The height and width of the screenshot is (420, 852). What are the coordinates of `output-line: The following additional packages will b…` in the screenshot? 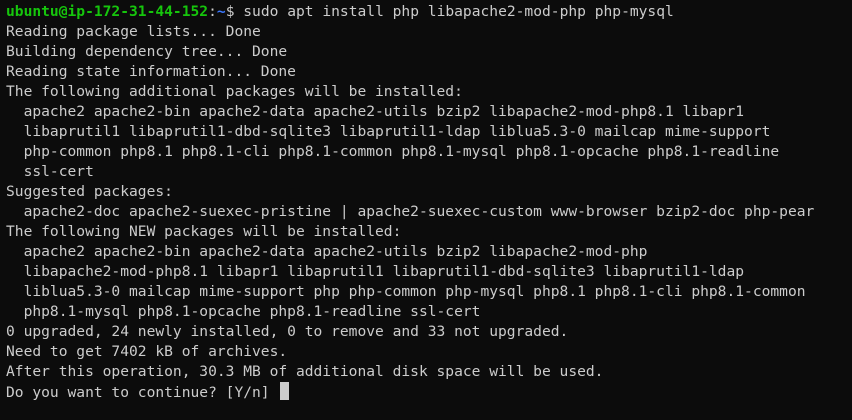 It's located at (234, 91).